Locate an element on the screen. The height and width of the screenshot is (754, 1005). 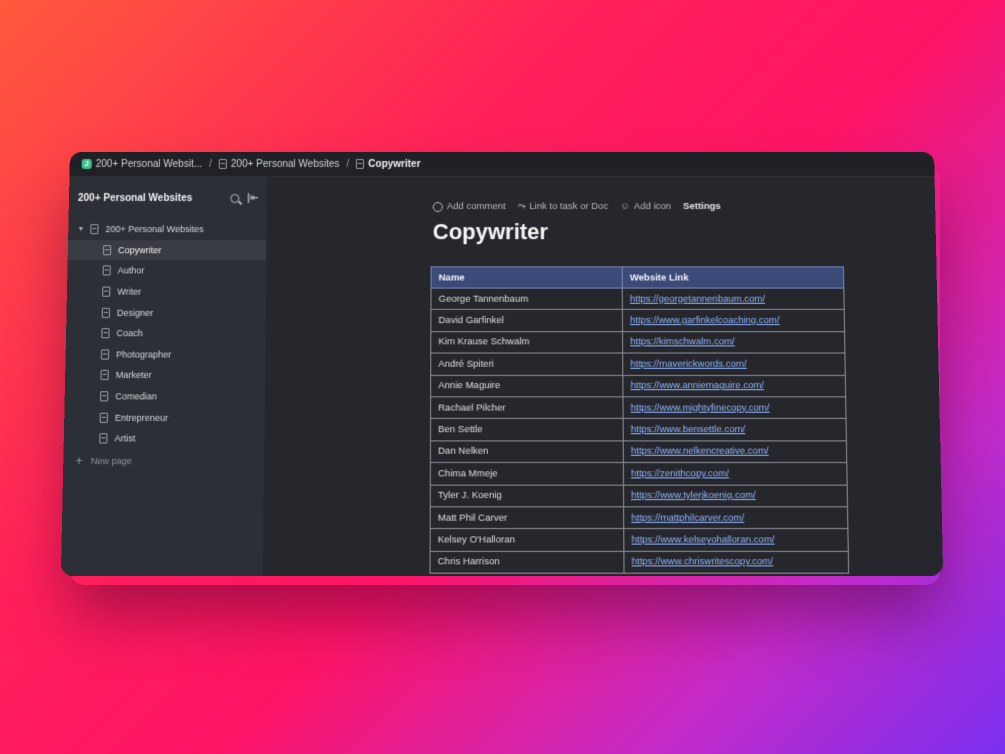
search-icon is located at coordinates (235, 198).